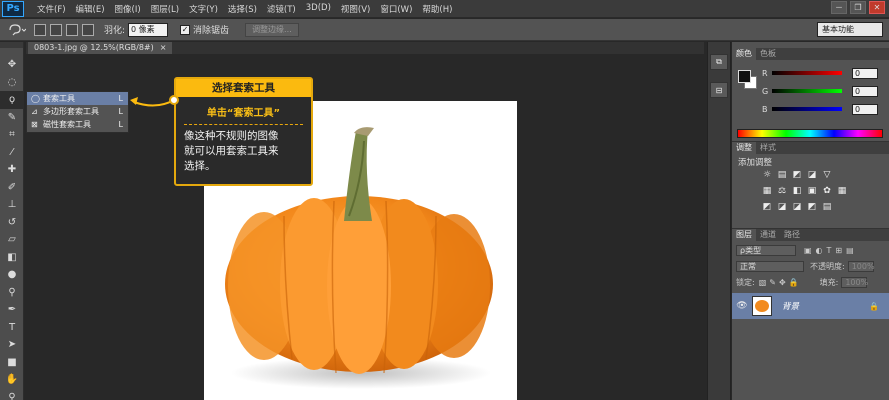  What do you see at coordinates (812, 175) in the screenshot?
I see `exposure-icon: ◪` at bounding box center [812, 175].